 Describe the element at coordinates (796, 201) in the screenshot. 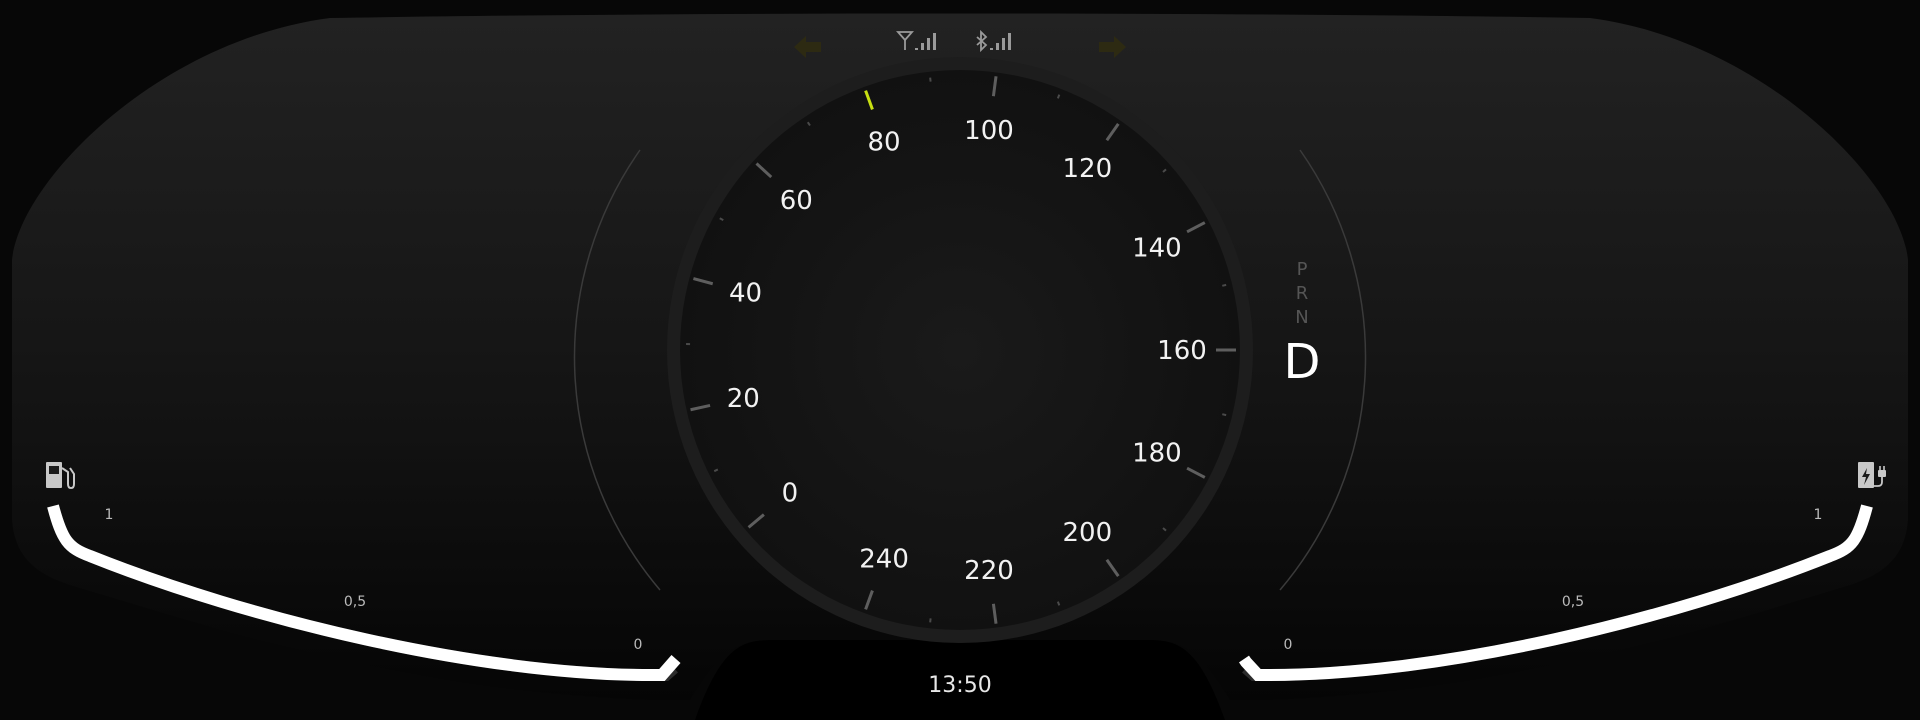

I see `speed-label: 60` at that location.